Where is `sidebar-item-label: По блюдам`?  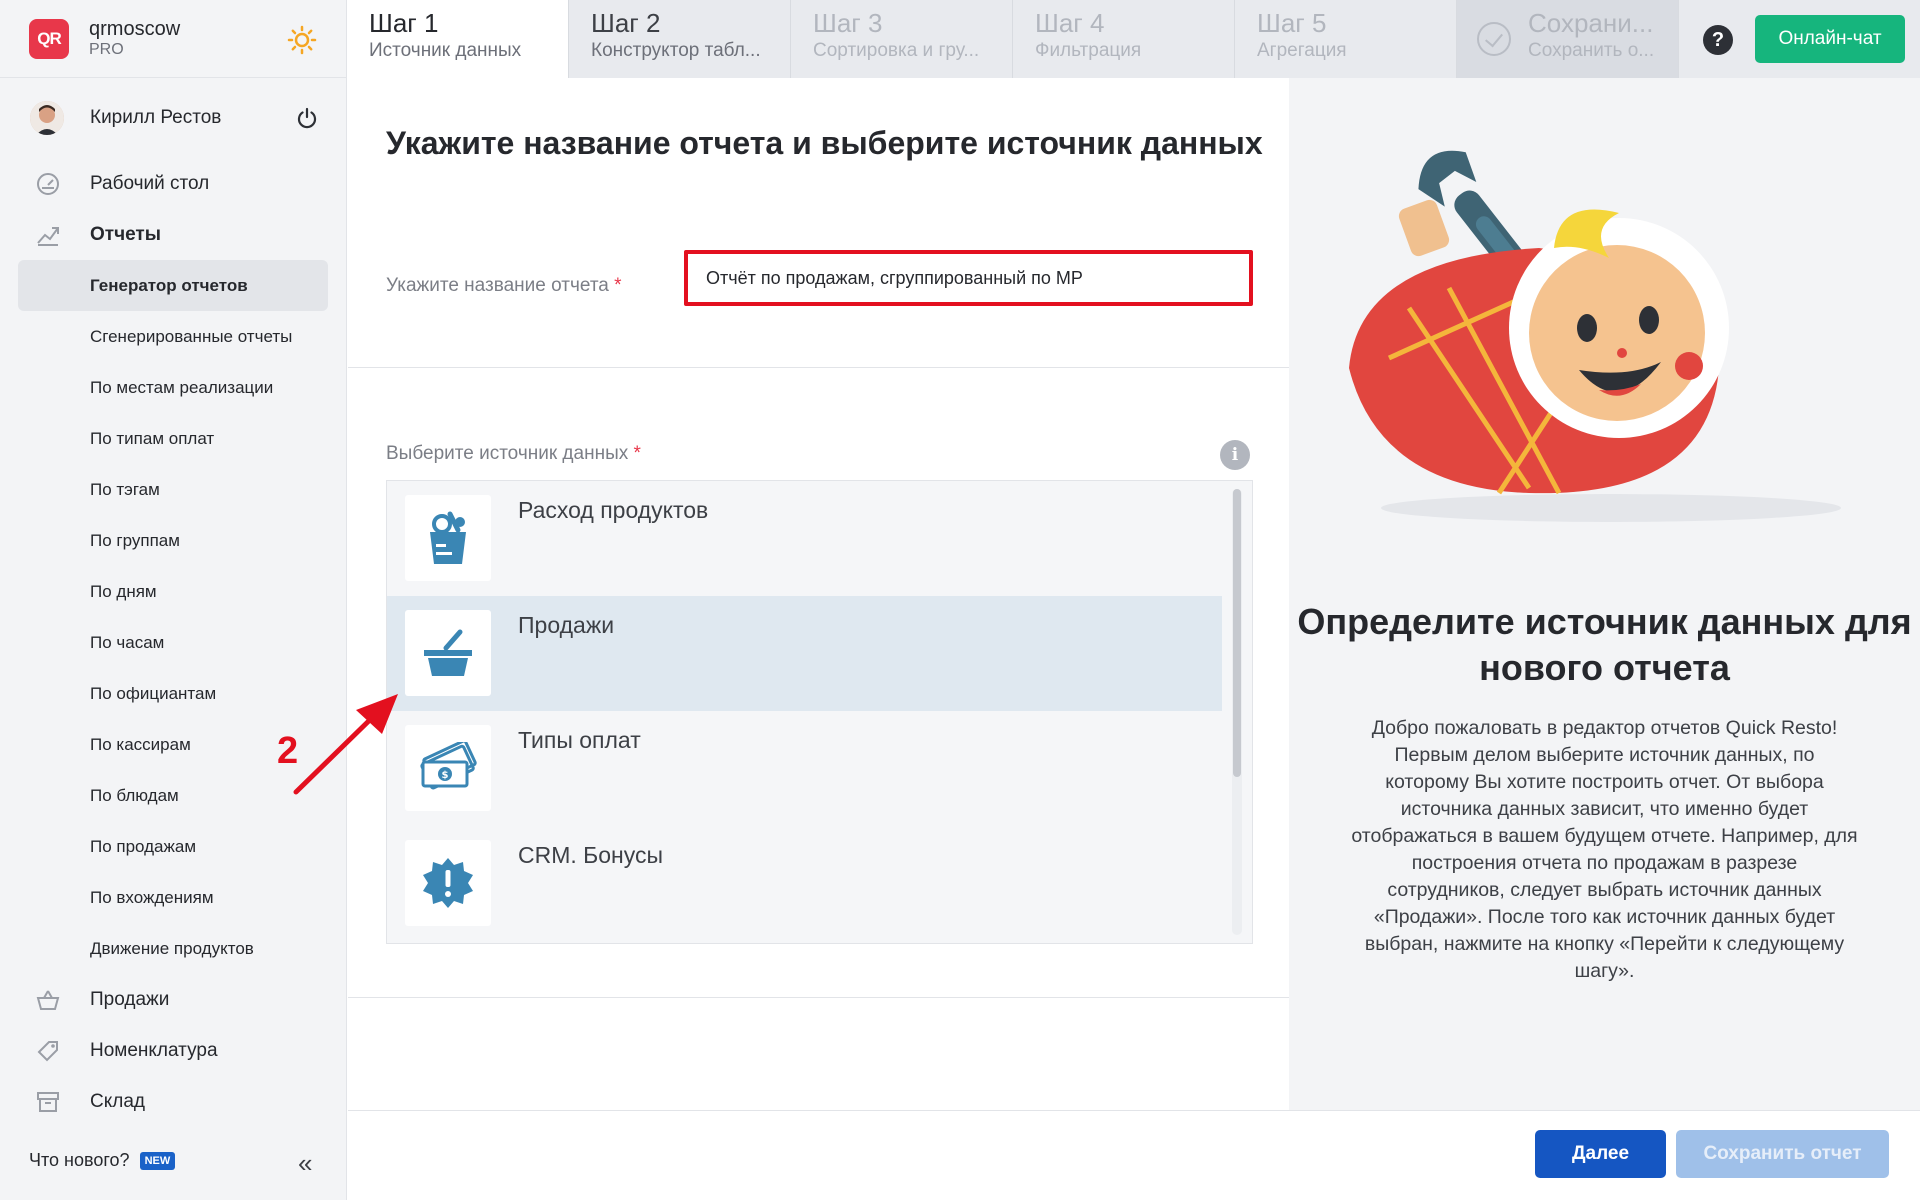 sidebar-item-label: По блюдам is located at coordinates (134, 795).